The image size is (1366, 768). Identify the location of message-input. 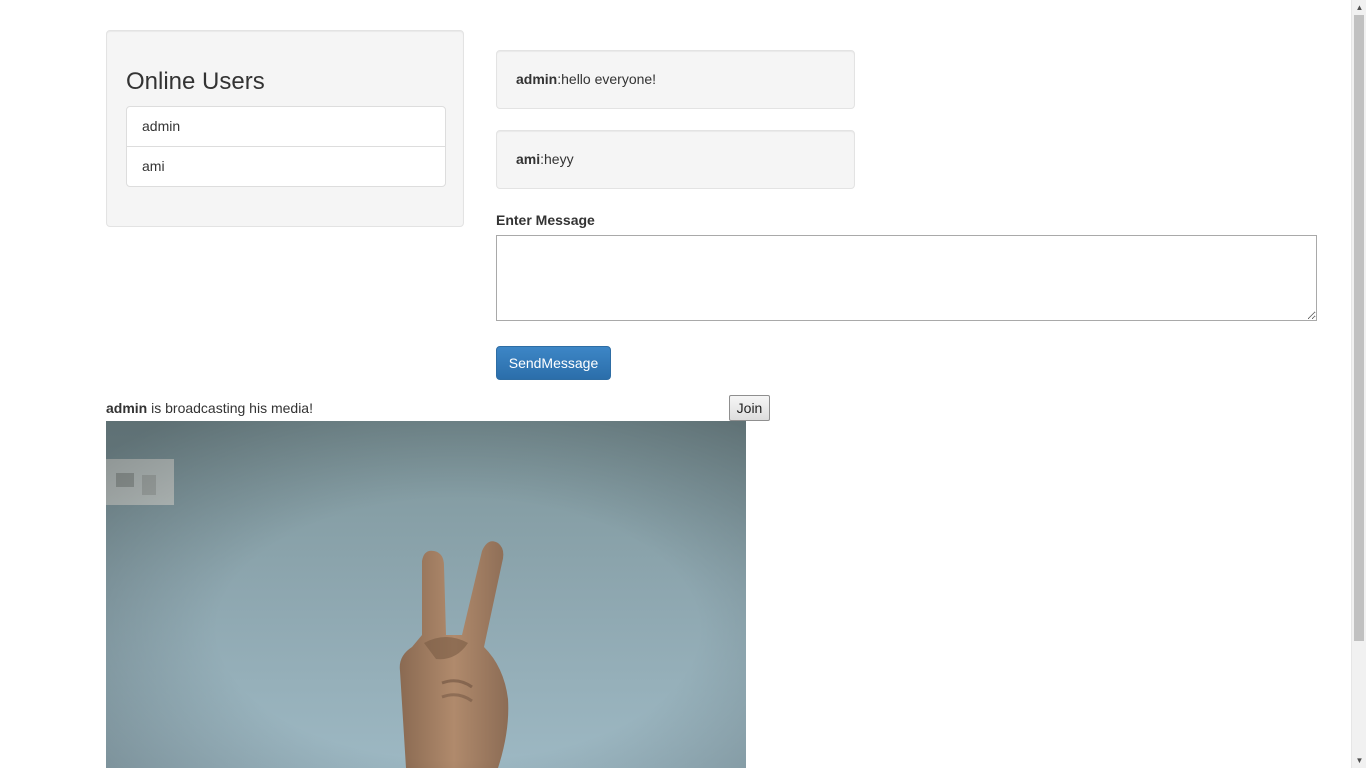
(906, 278).